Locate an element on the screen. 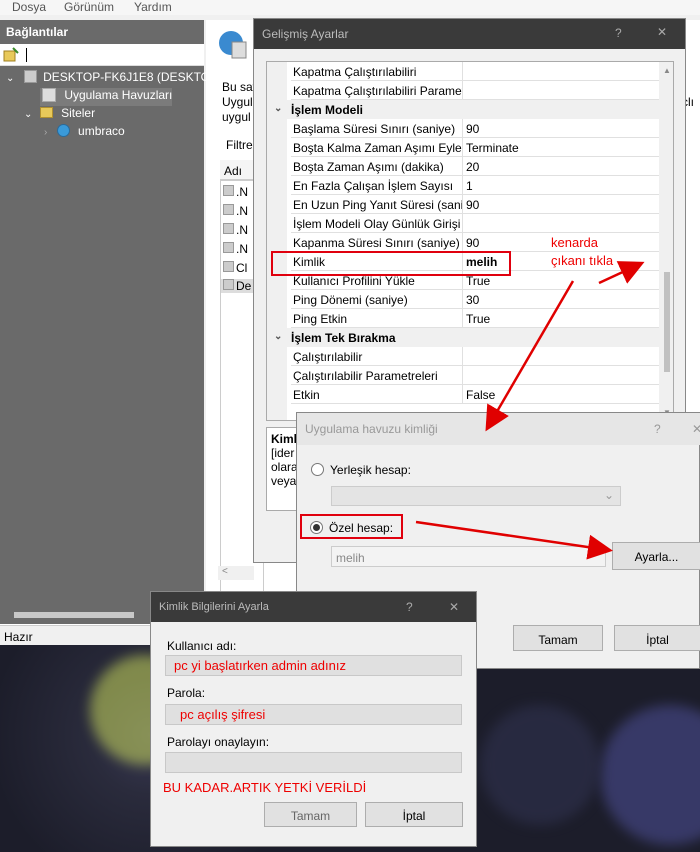 This screenshot has height=852, width=700. expand-chevron-icon: › is located at coordinates (45, 132).